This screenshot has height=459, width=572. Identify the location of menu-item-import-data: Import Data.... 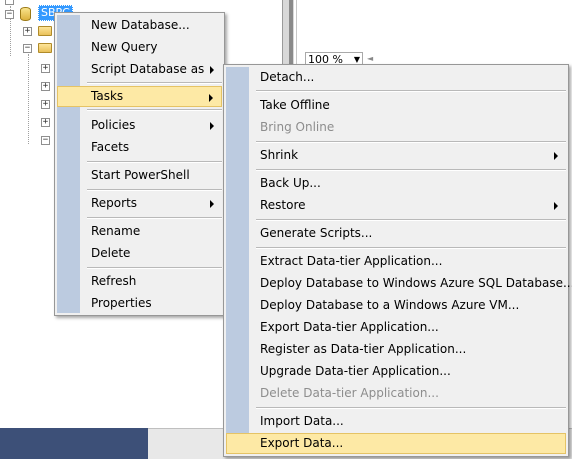
(396, 421).